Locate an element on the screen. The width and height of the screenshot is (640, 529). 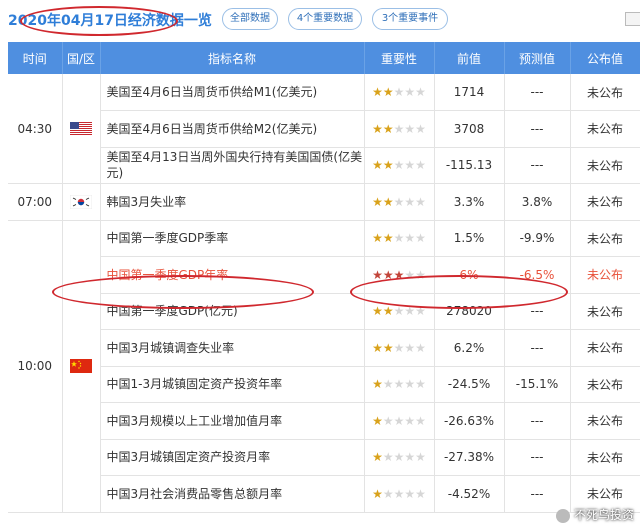
table-row: 中国3月规模以上工业增加值月率 ★★★★★ -26.63% --- 未公布 is located at coordinates (324, 421).